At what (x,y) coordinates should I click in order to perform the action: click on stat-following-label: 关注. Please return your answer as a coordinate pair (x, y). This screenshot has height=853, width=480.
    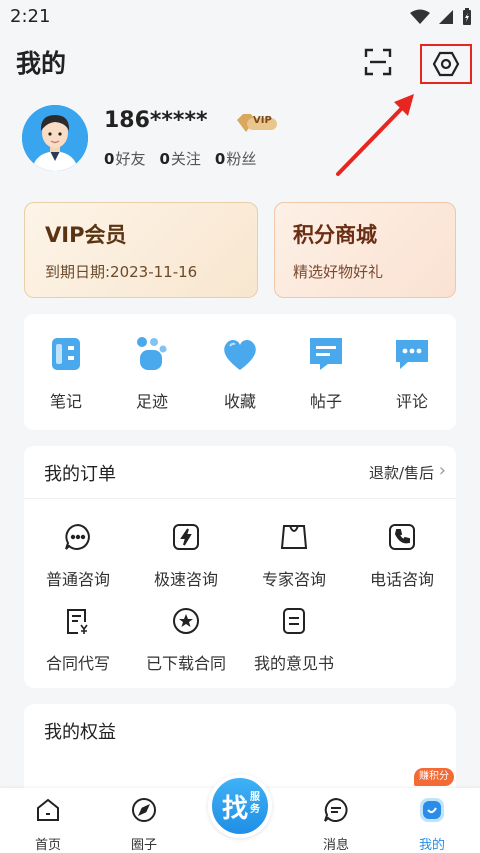
    Looking at the image, I should click on (185, 159).